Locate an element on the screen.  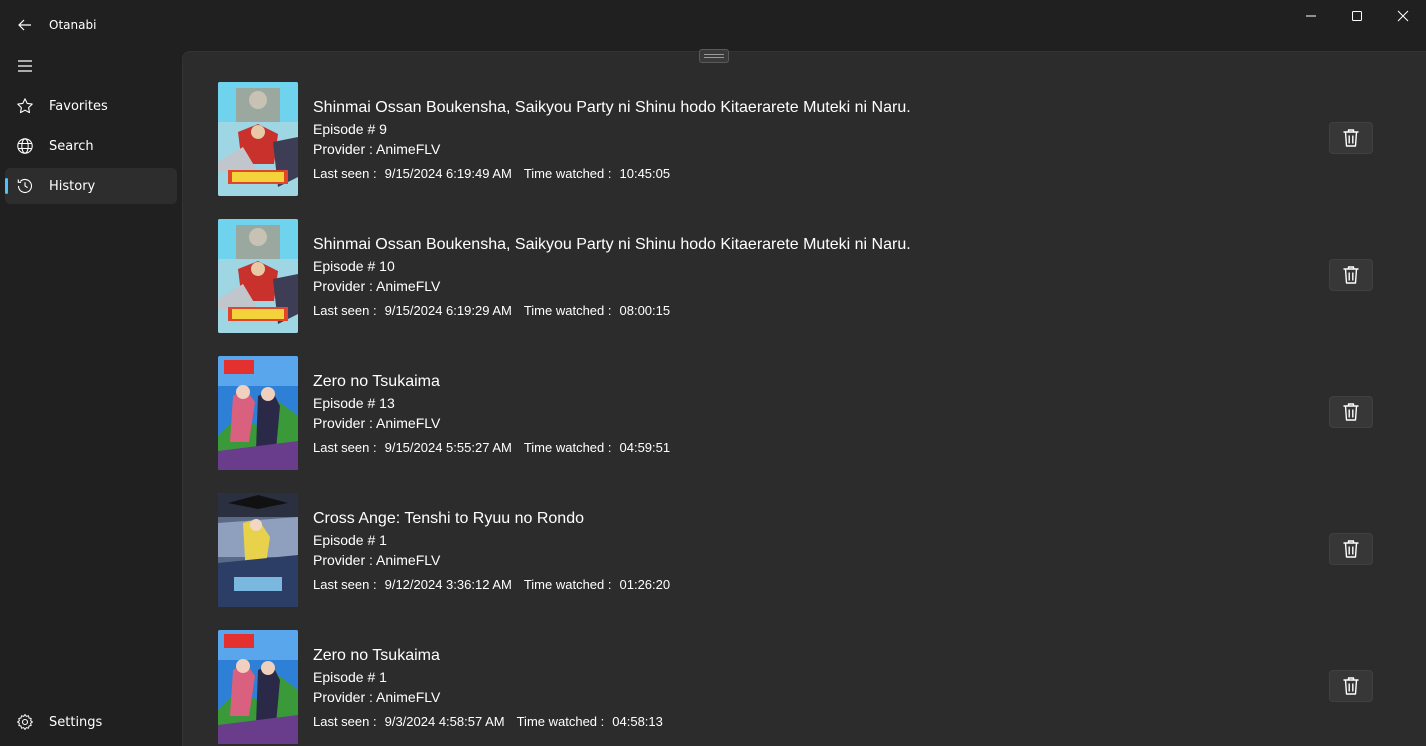
last-seen-value: 9/15/2024 6:19:29 AM is located at coordinates (448, 310).